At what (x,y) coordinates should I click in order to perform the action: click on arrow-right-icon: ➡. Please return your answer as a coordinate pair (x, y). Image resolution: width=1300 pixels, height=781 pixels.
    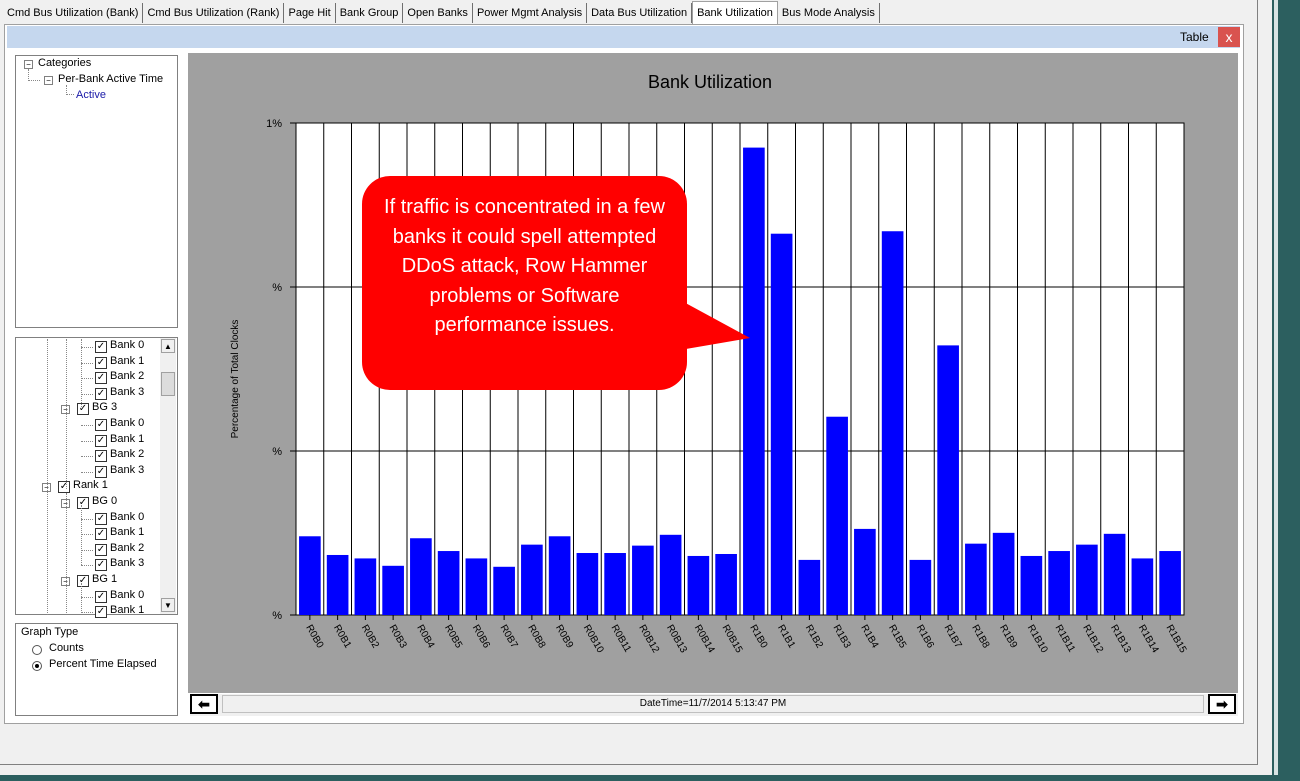
    Looking at the image, I should click on (1222, 704).